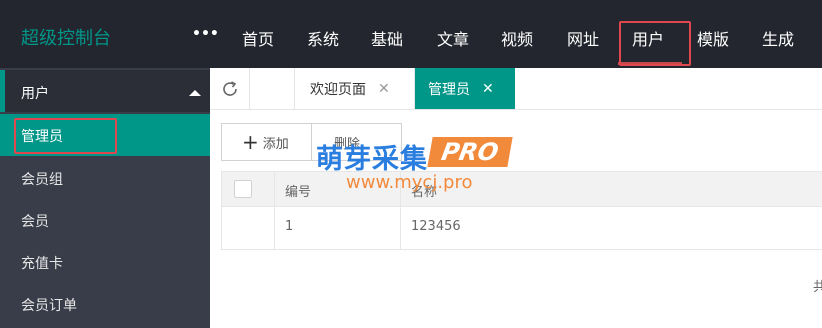  Describe the element at coordinates (107, 91) in the screenshot. I see `sidebar-group-header: 用户` at that location.